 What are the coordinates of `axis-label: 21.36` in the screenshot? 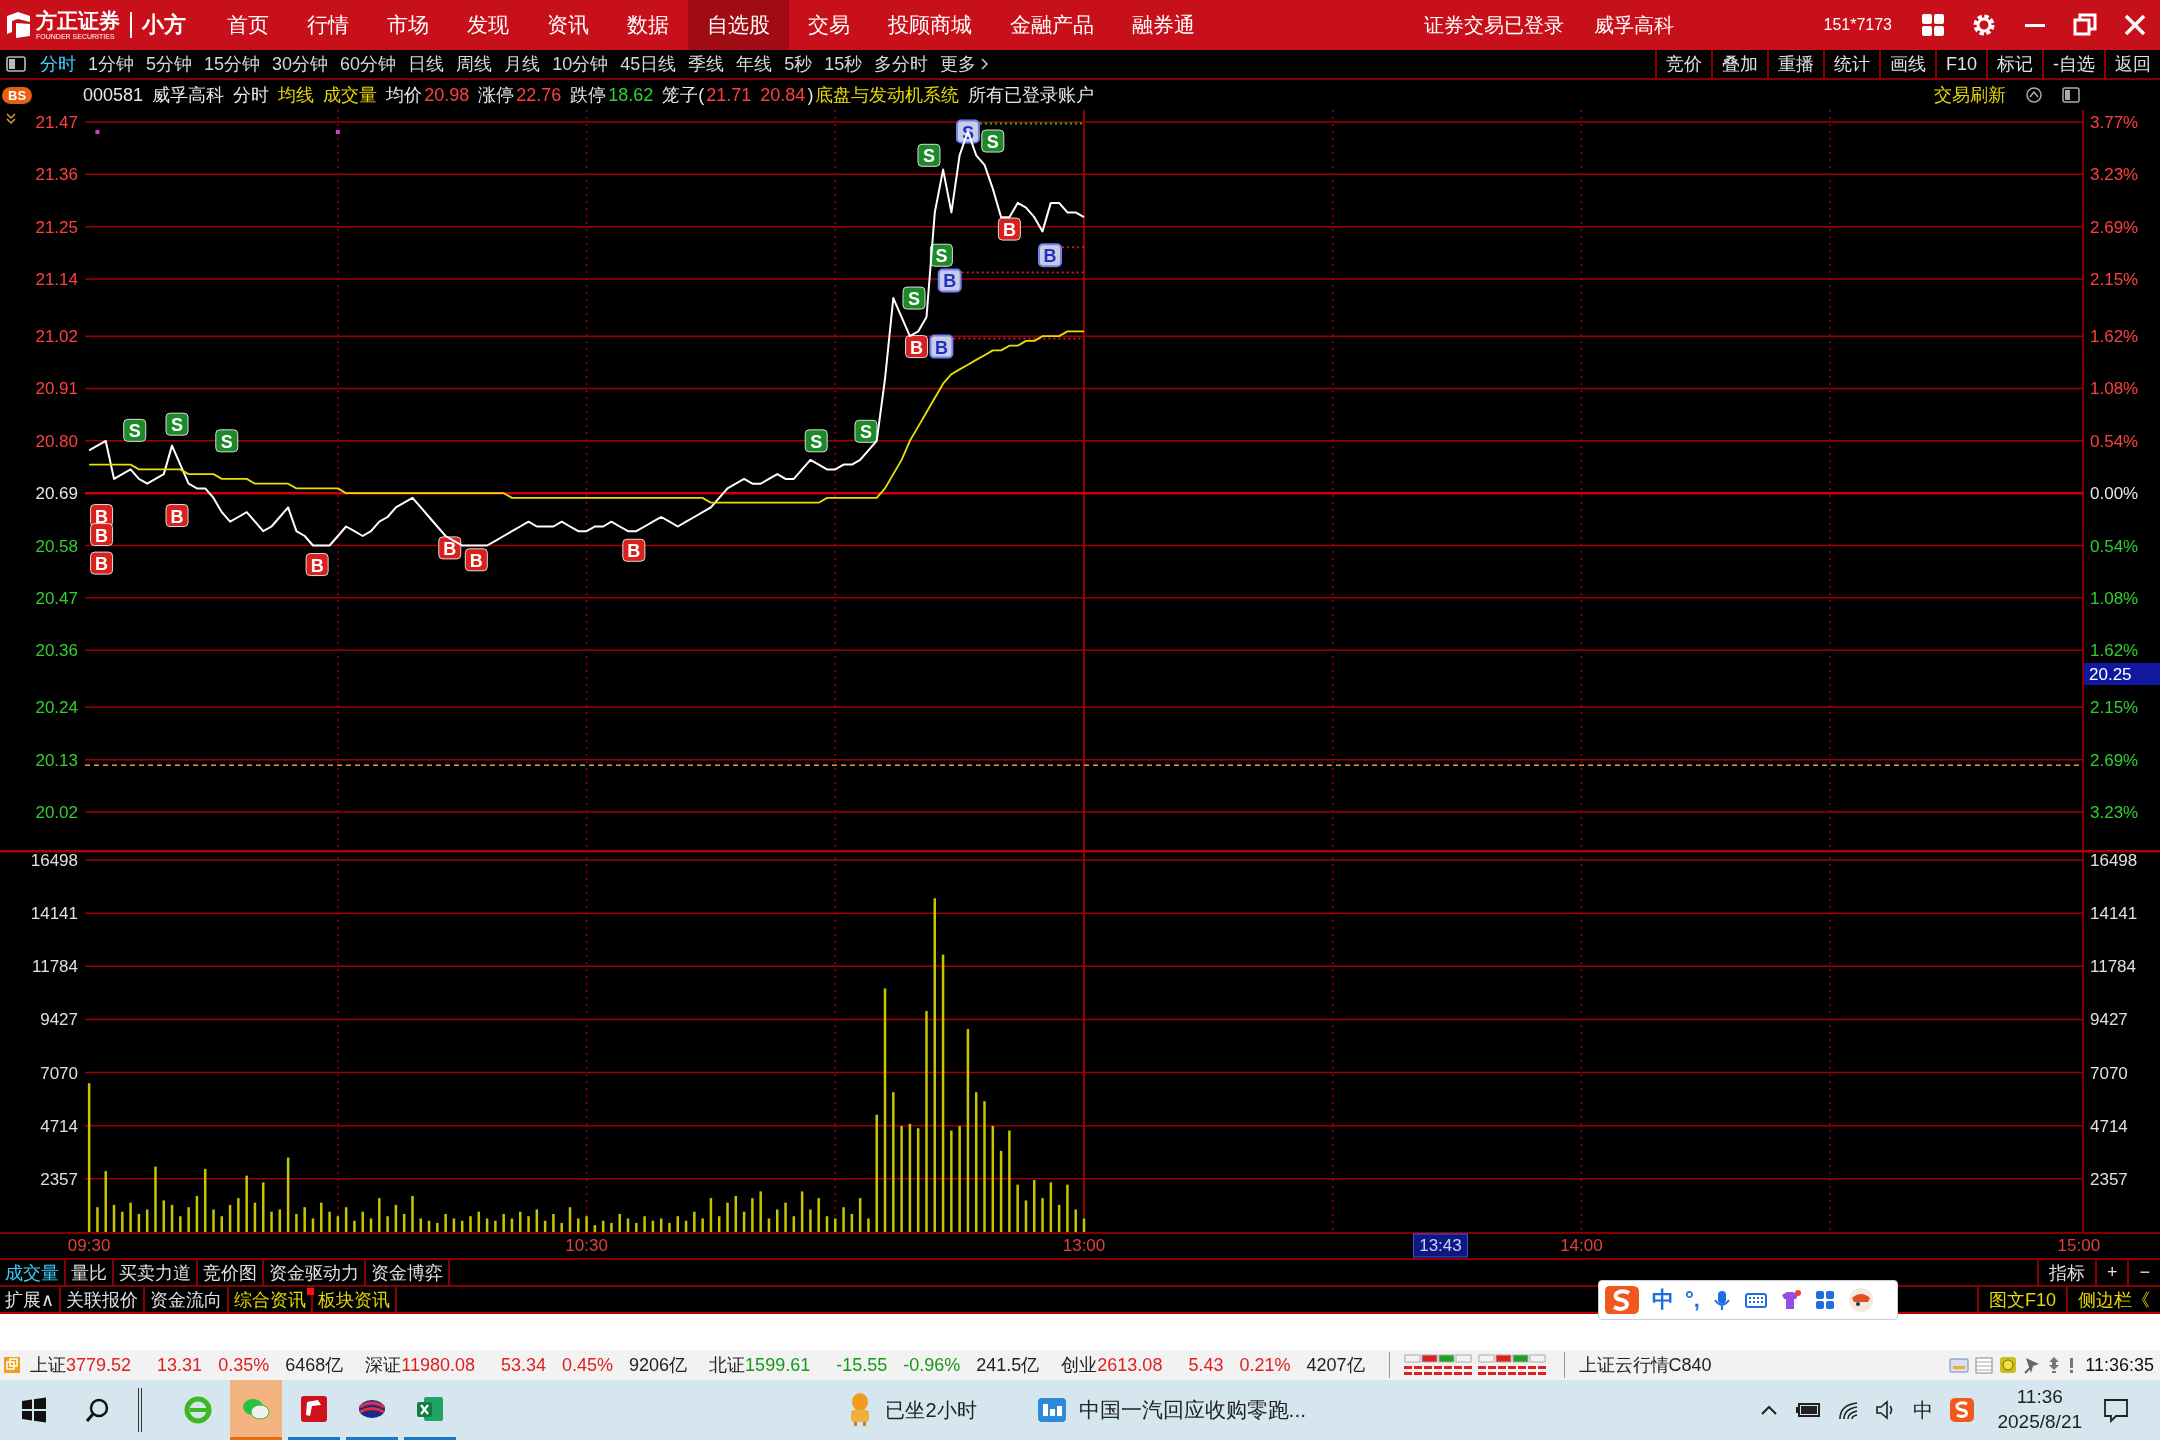 It's located at (56, 175).